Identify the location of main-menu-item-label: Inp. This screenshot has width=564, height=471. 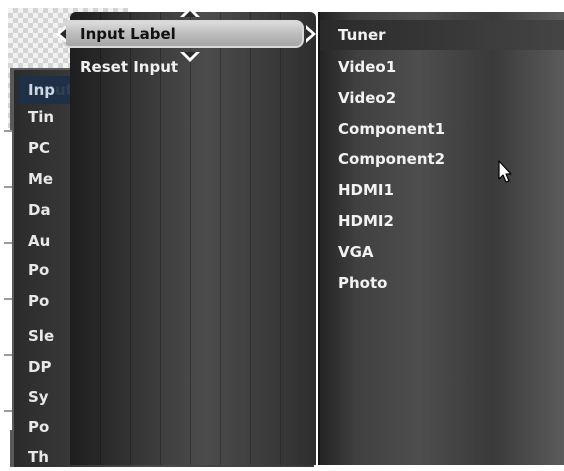
(41, 90).